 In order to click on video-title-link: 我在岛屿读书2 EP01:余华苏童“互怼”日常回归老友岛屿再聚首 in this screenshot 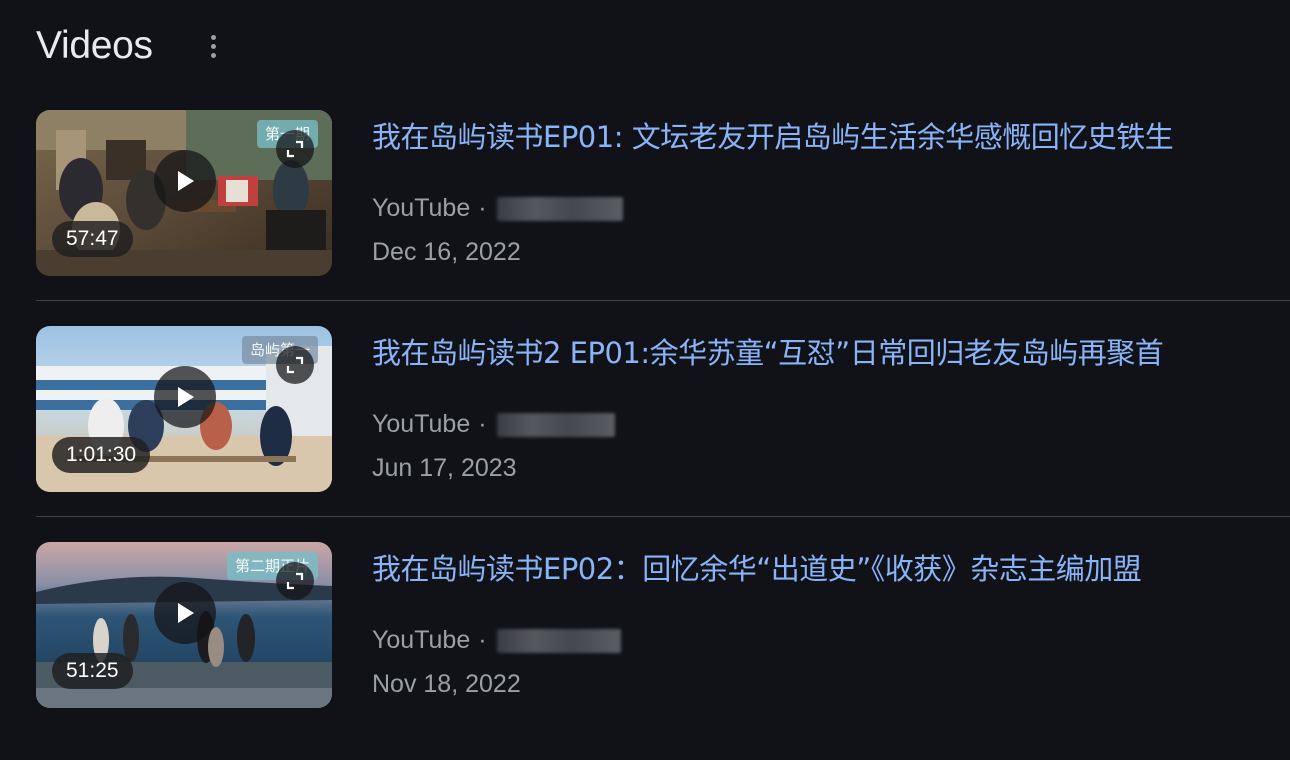, I will do `click(768, 351)`.